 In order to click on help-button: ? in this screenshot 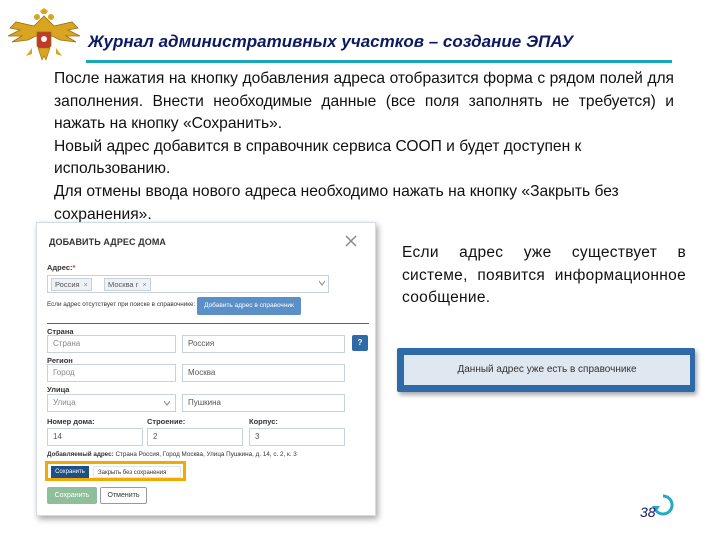, I will do `click(360, 343)`.